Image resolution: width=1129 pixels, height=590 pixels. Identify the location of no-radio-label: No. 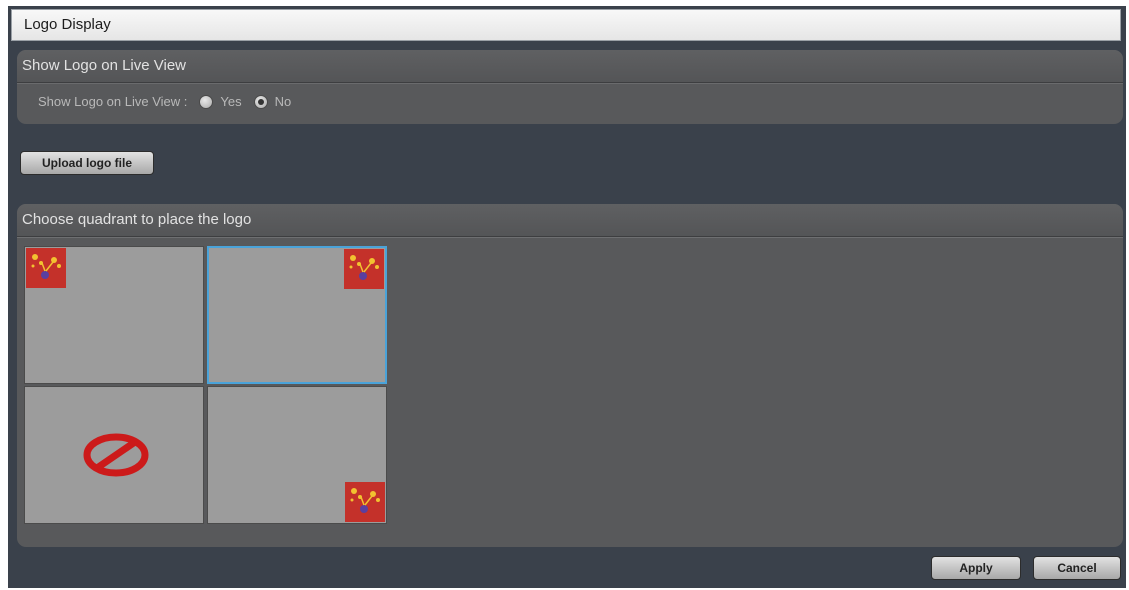
(283, 102).